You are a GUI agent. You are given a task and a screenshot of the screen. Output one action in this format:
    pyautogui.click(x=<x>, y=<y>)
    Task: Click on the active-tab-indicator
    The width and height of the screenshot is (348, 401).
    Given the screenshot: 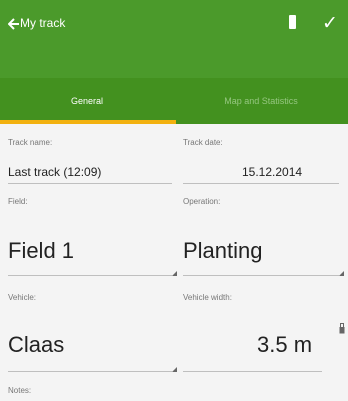 What is the action you would take?
    pyautogui.click(x=88, y=122)
    